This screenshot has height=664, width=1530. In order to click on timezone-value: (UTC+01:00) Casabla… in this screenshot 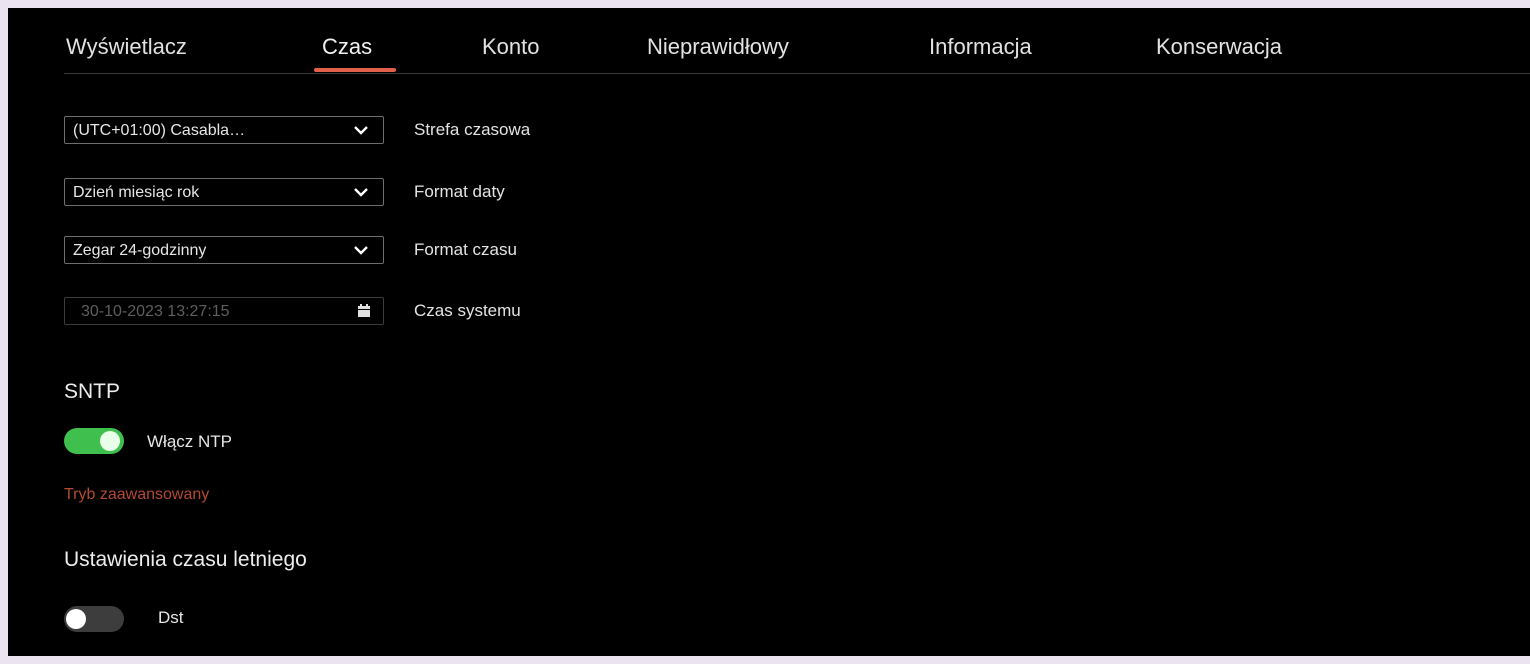, I will do `click(159, 130)`.